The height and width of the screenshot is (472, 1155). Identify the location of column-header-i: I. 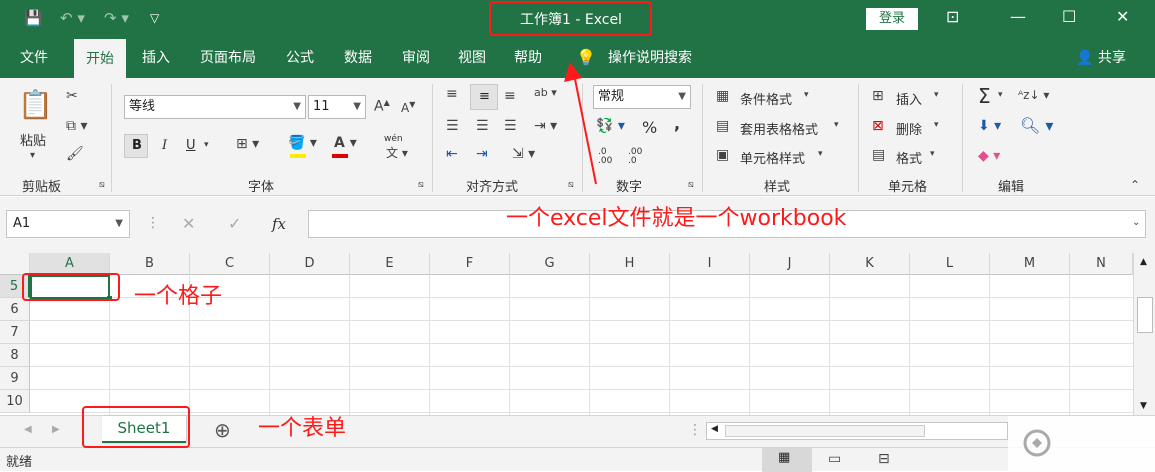
(710, 264).